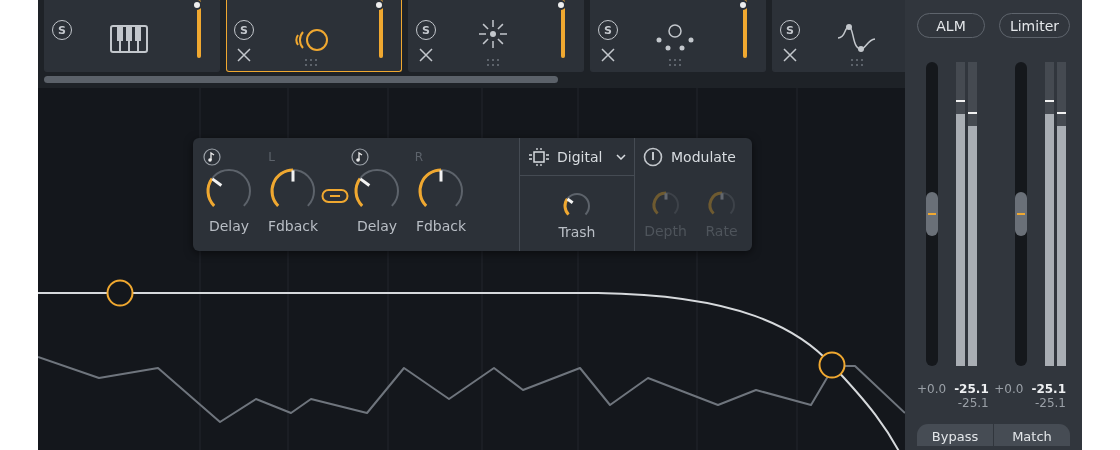 Image resolution: width=1120 pixels, height=450 pixels. Describe the element at coordinates (621, 156) in the screenshot. I see `chevron-down-icon` at that location.